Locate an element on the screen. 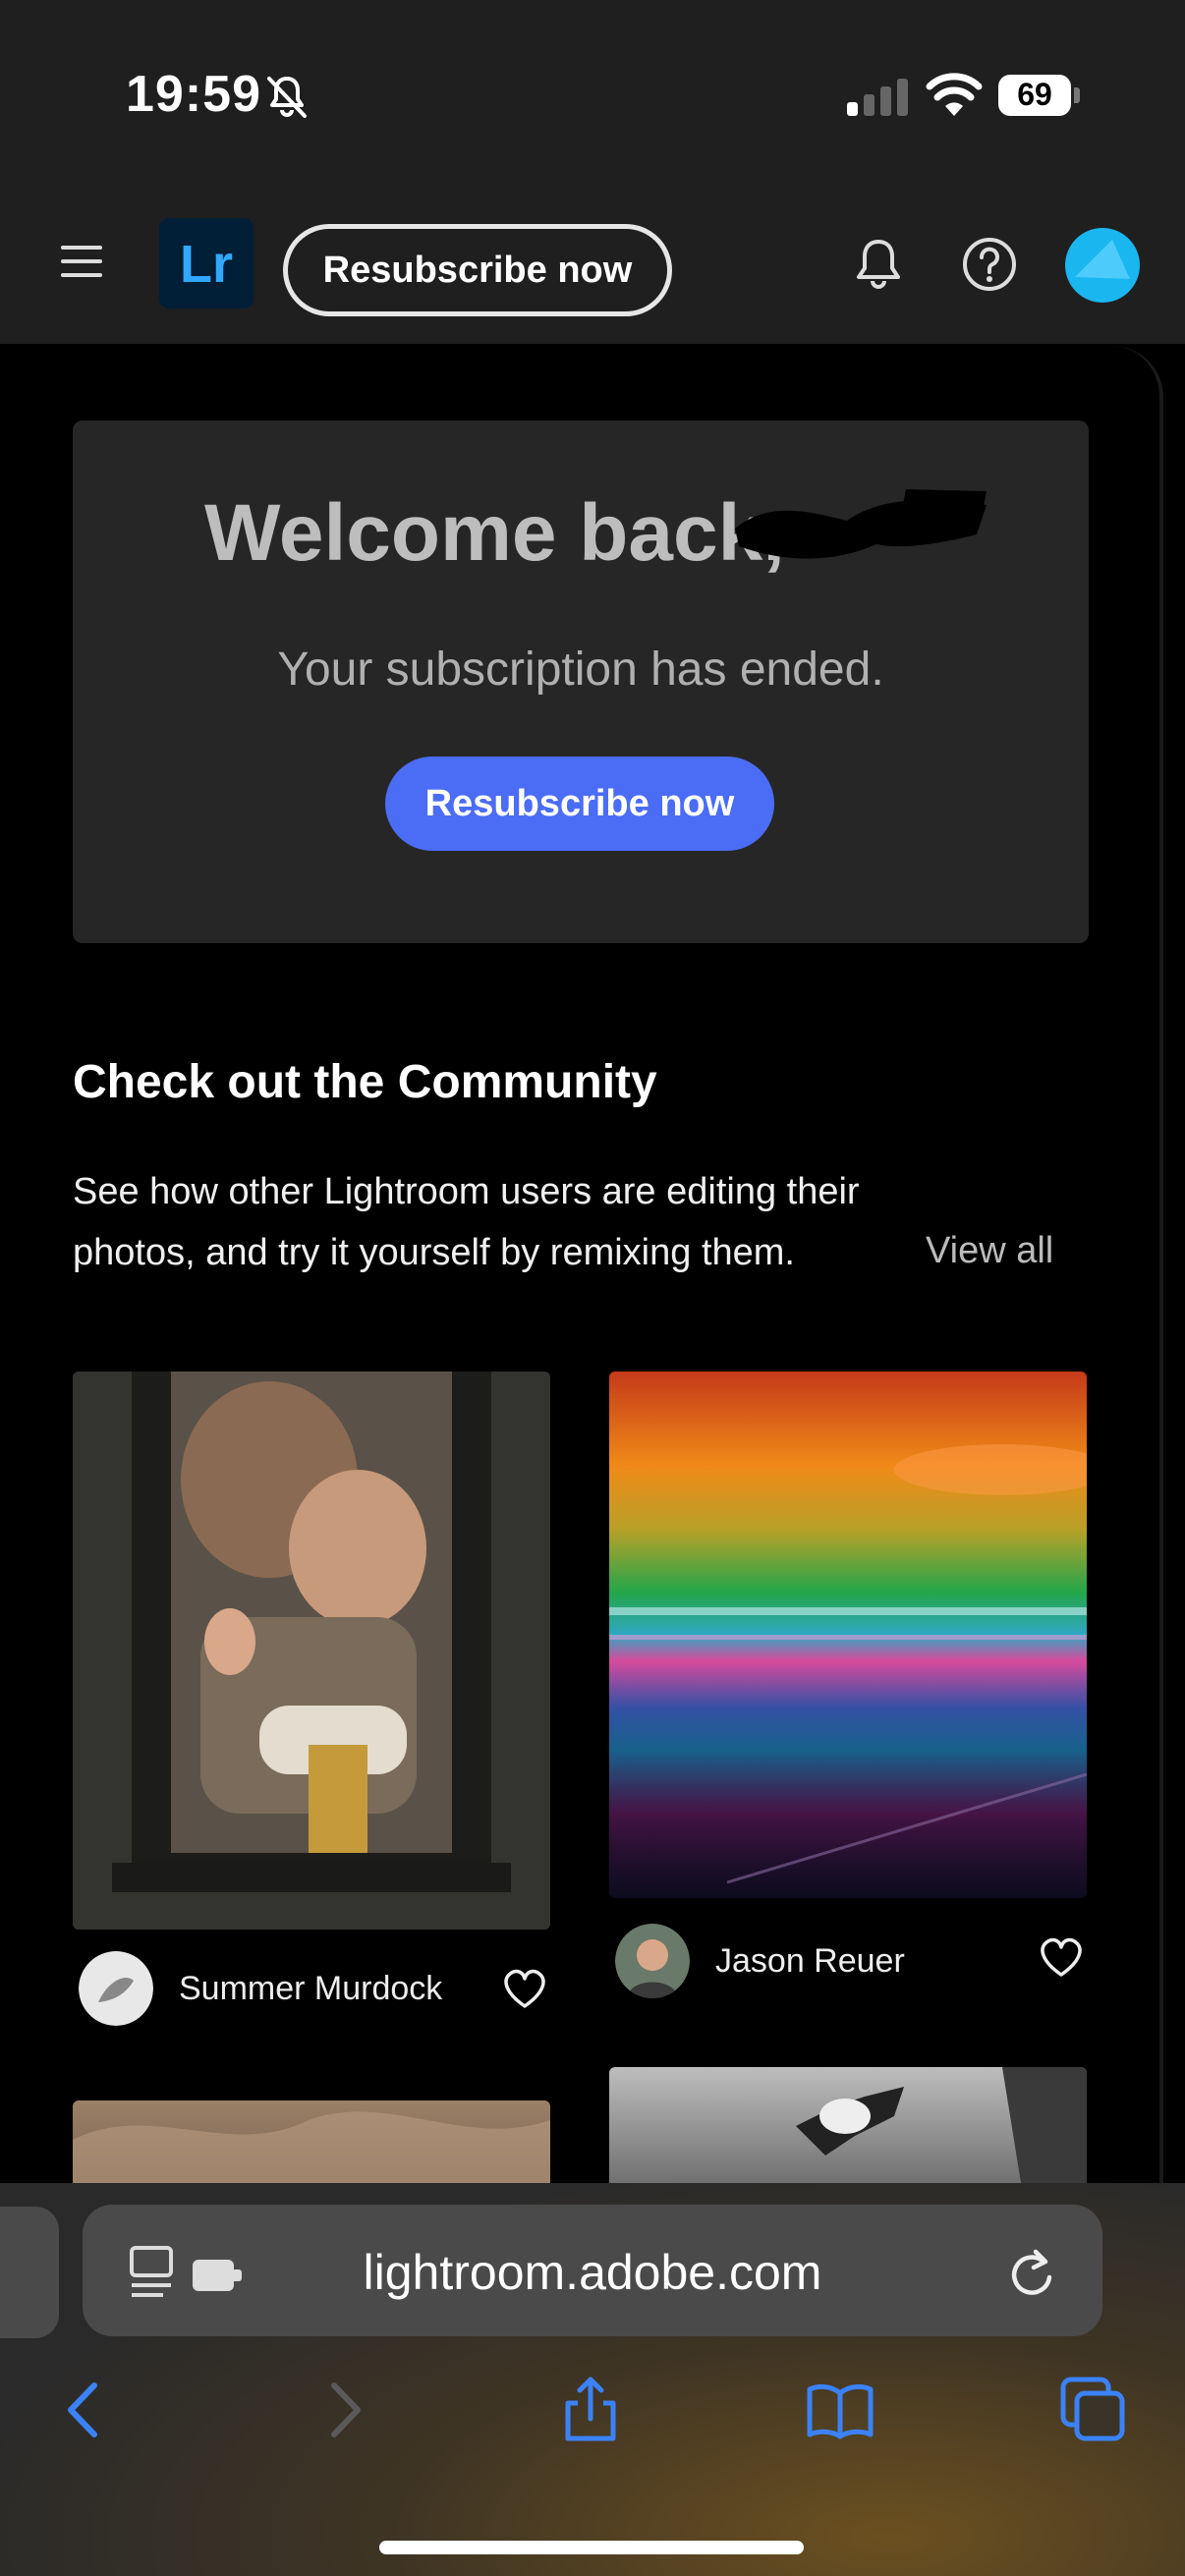 The width and height of the screenshot is (1185, 2576). user-avatar is located at coordinates (1103, 265).